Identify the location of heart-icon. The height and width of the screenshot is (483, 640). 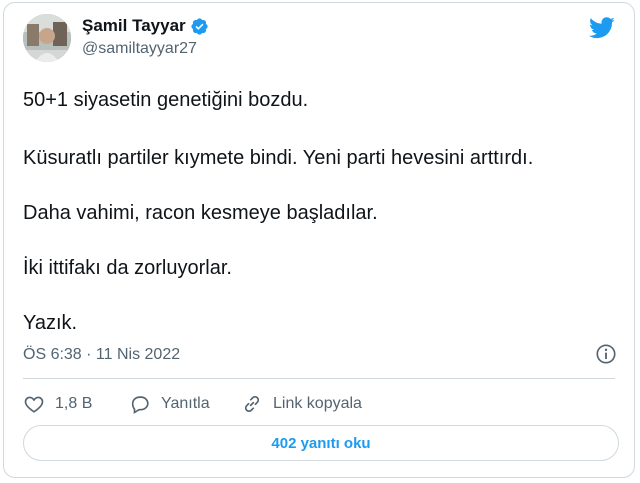
(34, 404).